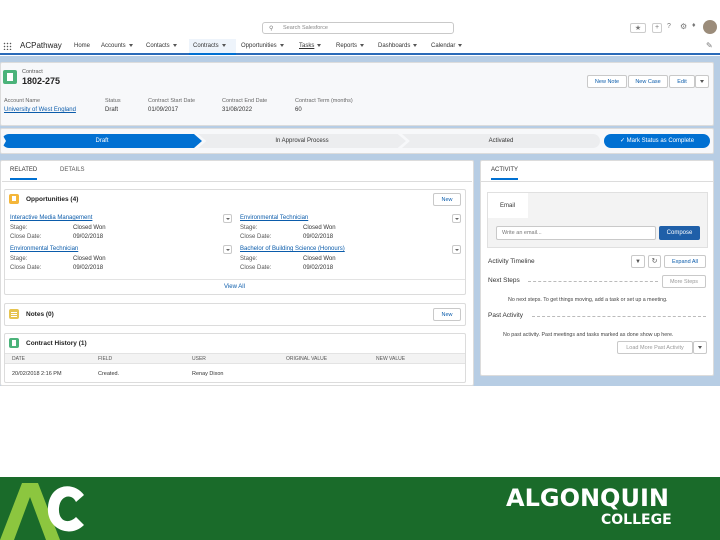 Image resolution: width=720 pixels, height=540 pixels. What do you see at coordinates (72, 170) in the screenshot?
I see `tab-details: DETAILS` at bounding box center [72, 170].